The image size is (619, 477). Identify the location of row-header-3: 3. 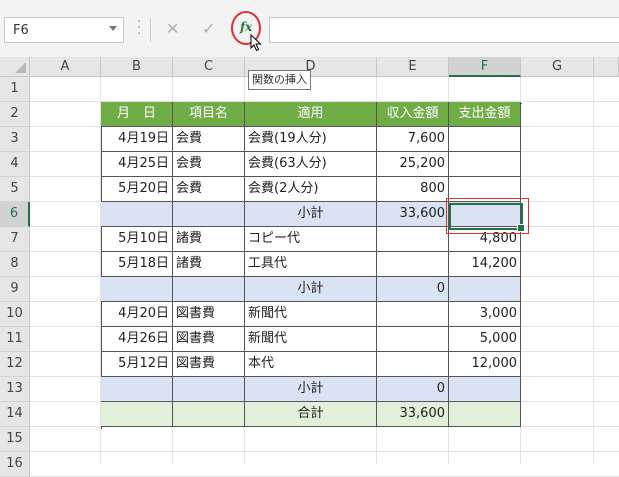
(15, 139).